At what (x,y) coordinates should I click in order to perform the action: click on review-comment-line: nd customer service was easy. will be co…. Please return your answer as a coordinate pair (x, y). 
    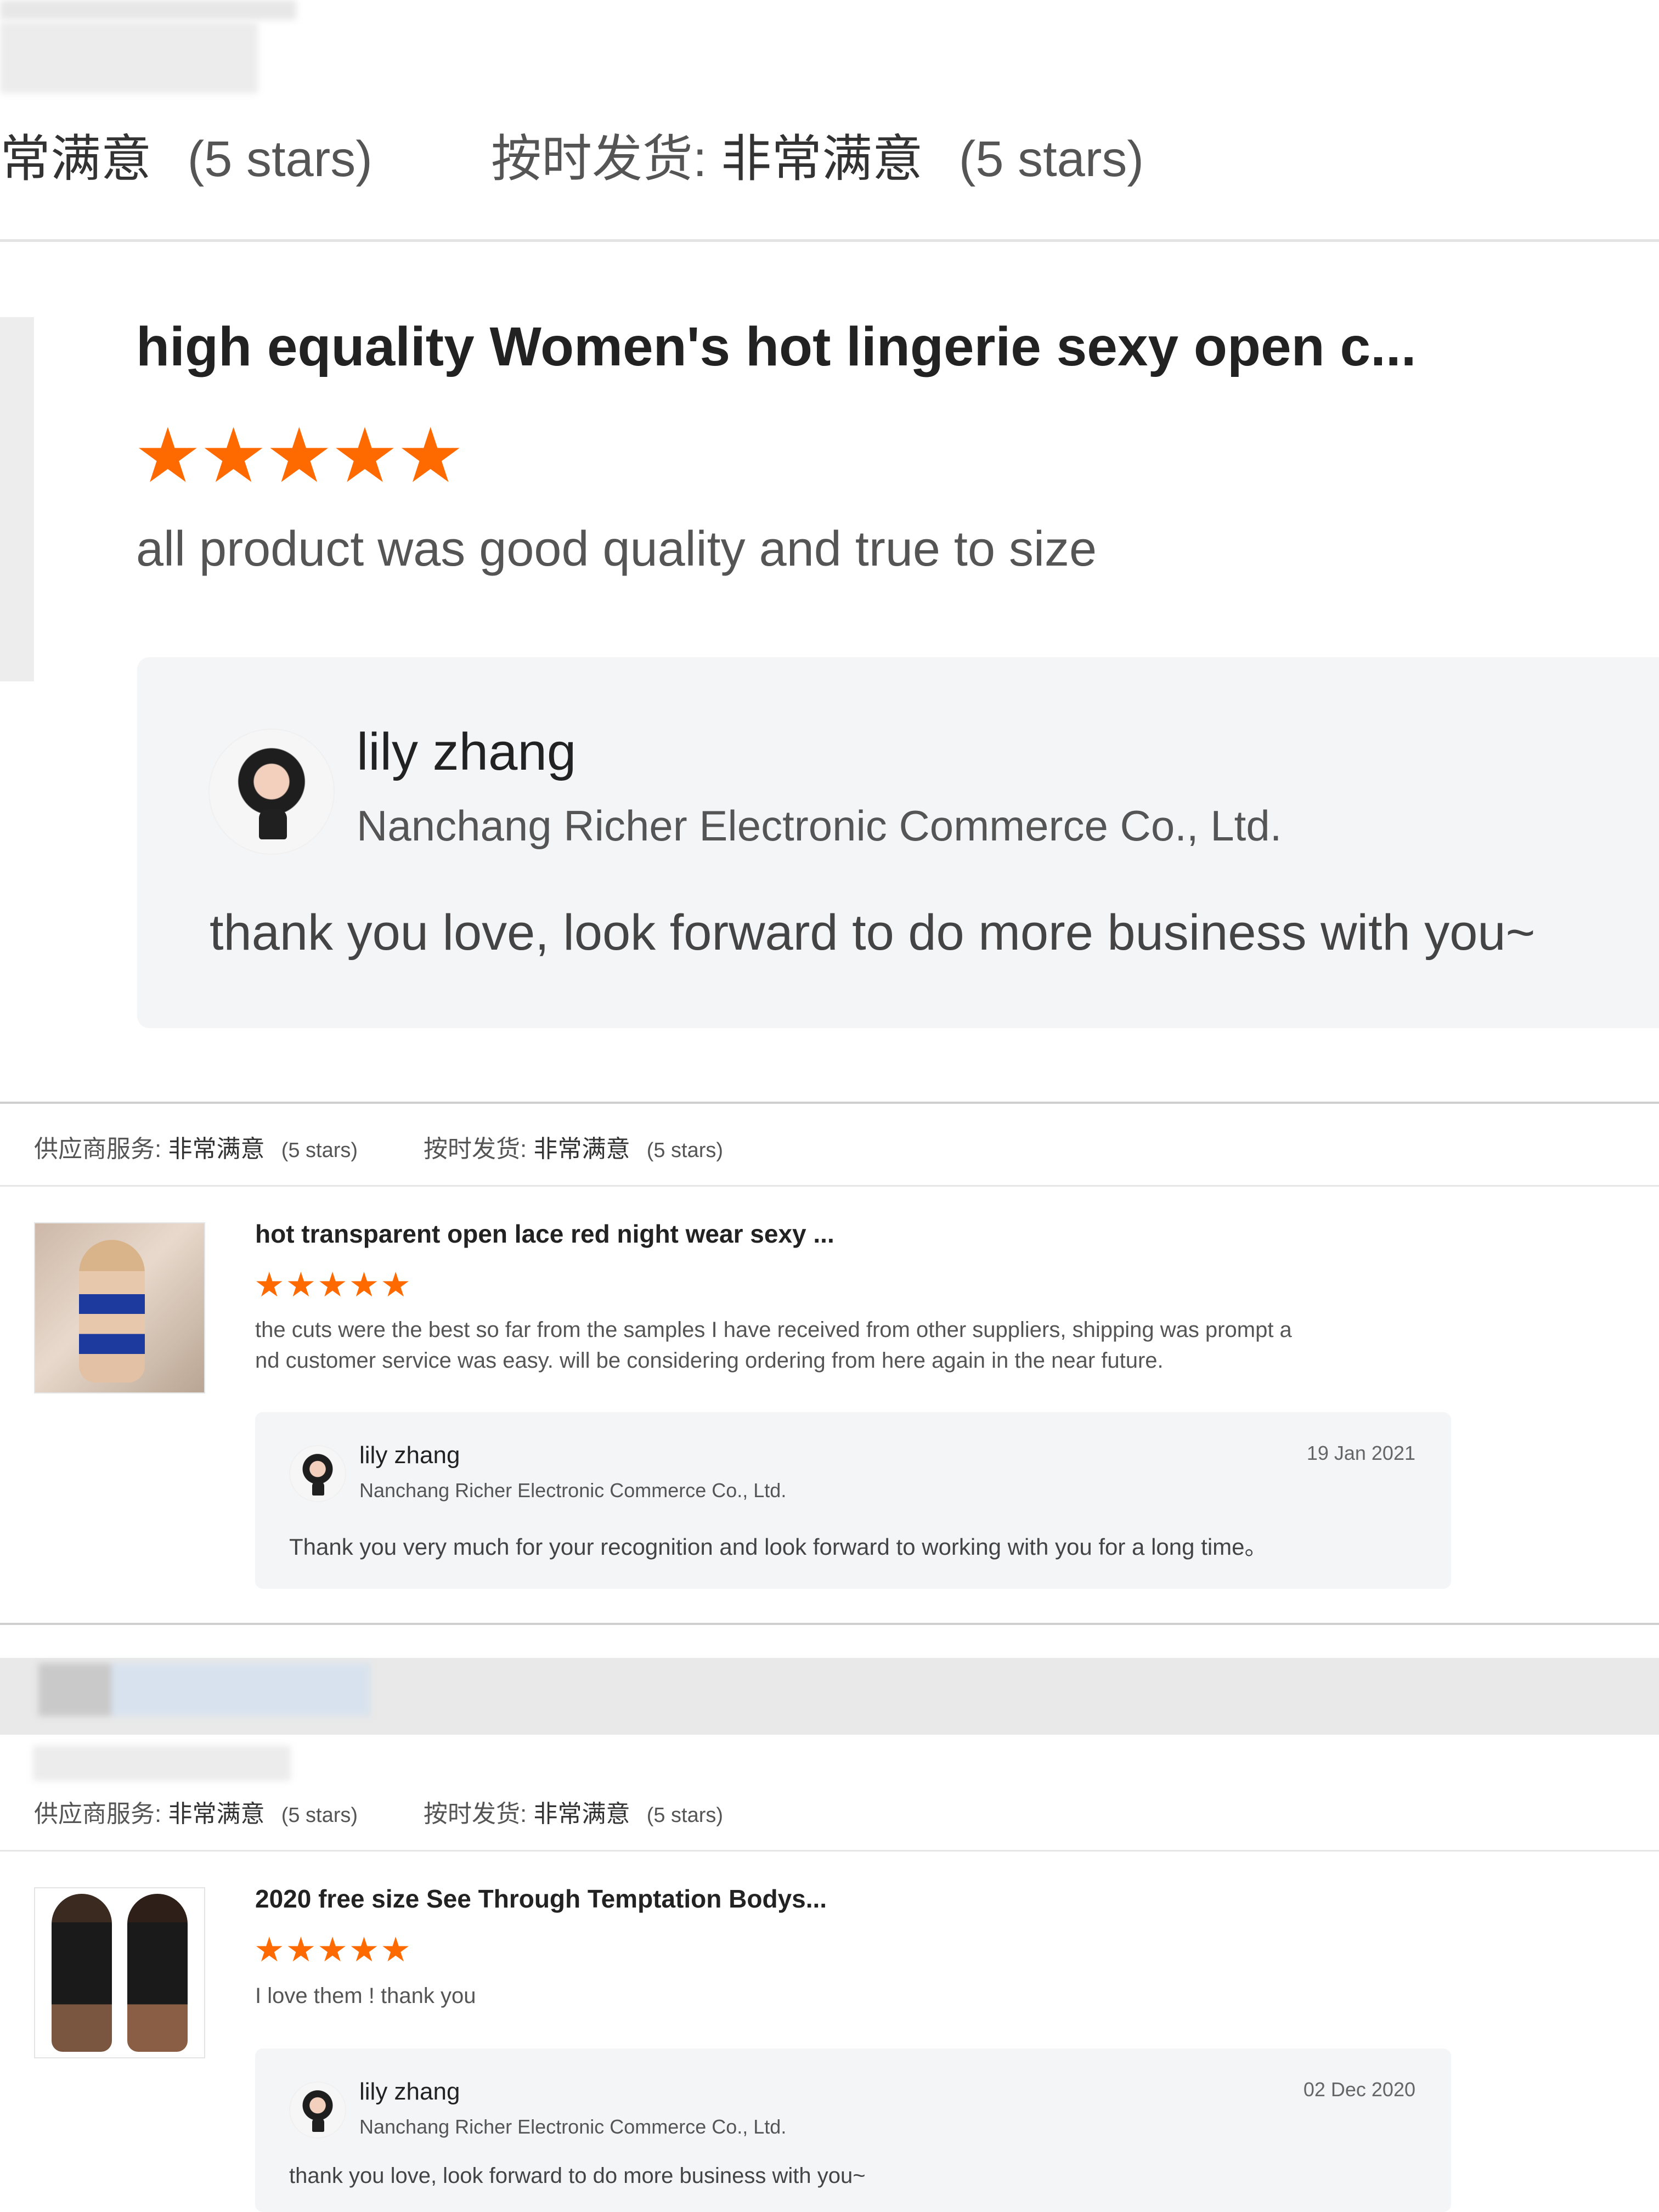
    Looking at the image, I should click on (709, 1360).